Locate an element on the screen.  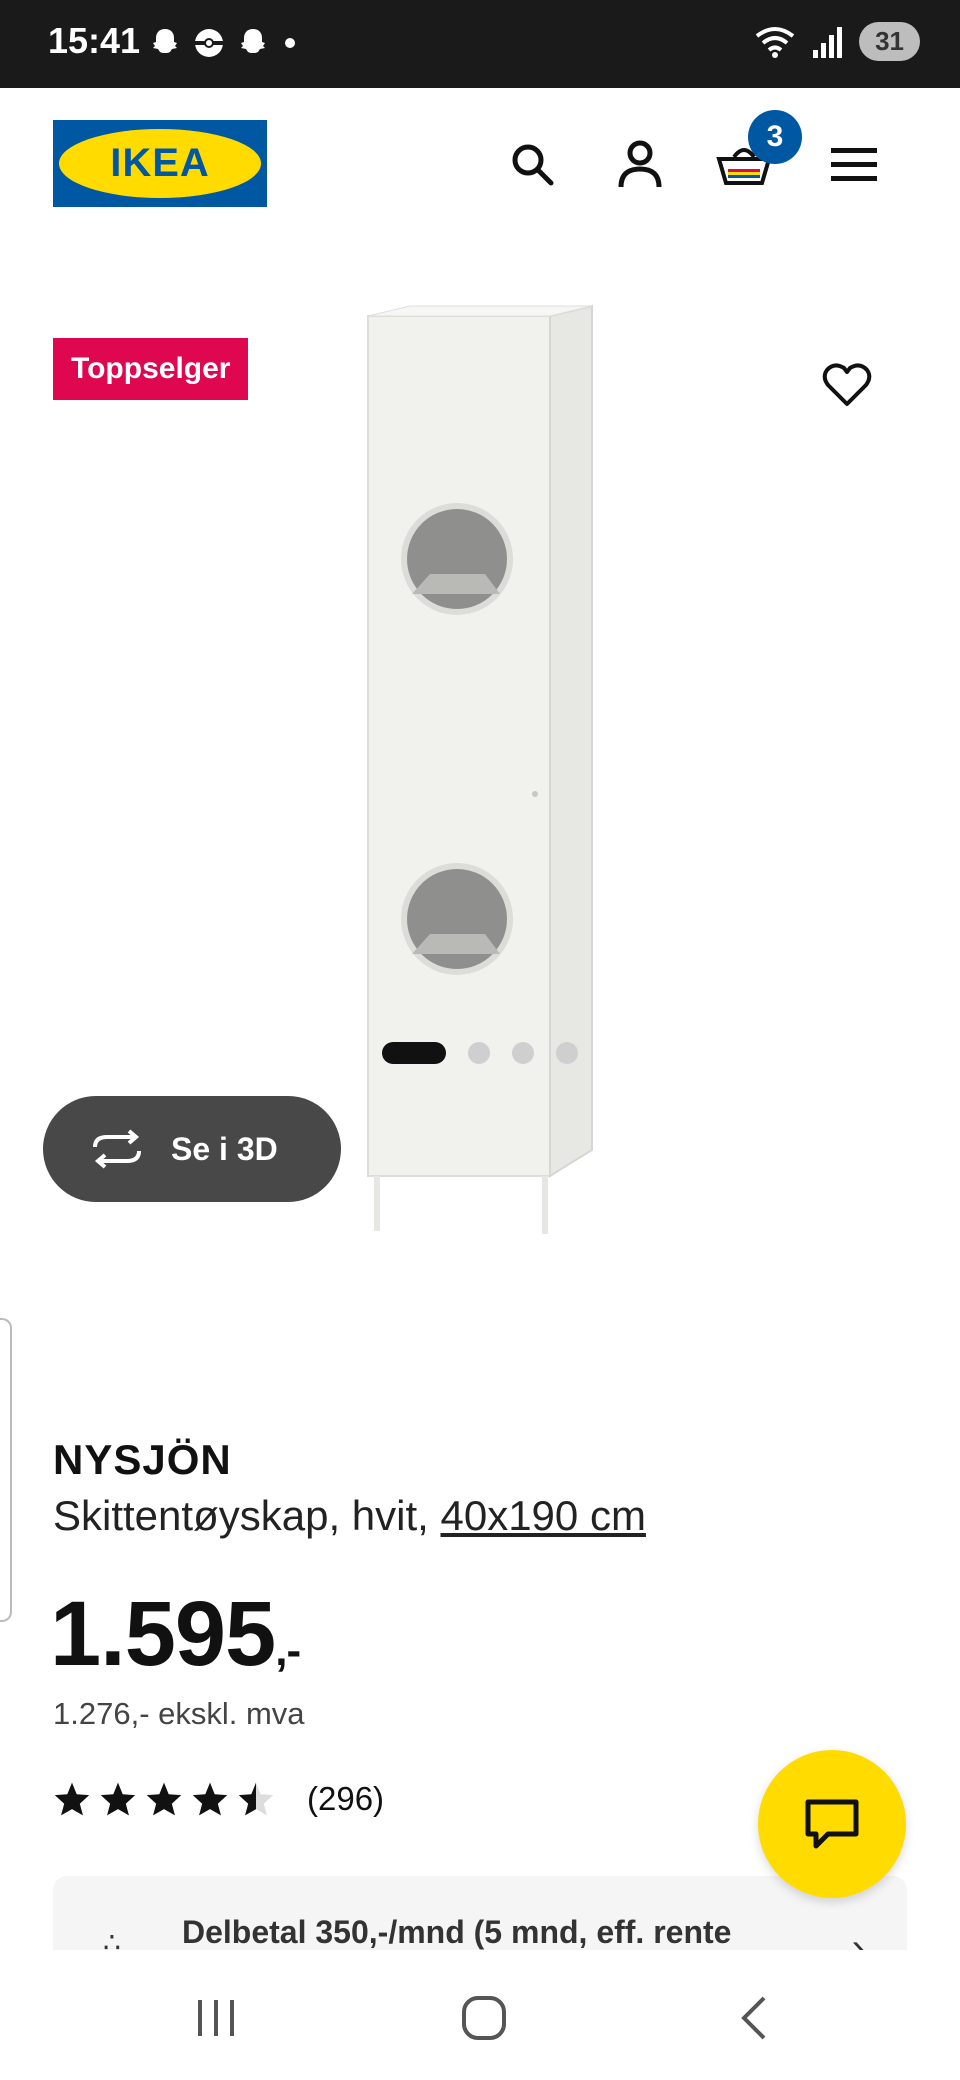
price-amount: 1.595 is located at coordinates (163, 1634).